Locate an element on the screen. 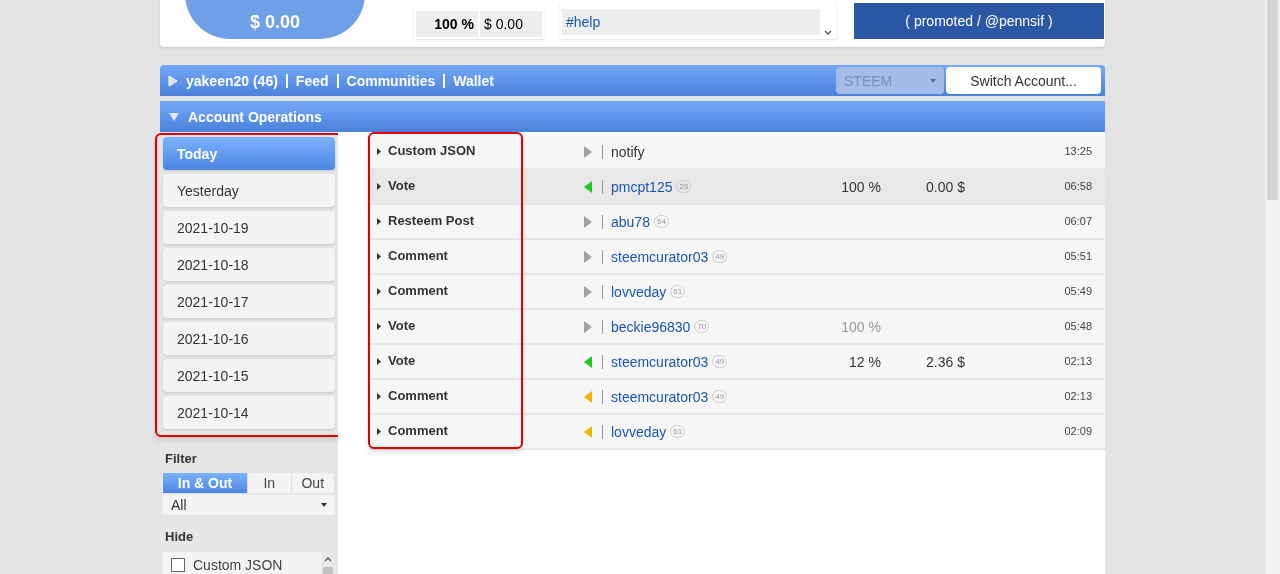 The width and height of the screenshot is (1280, 574). operation-time: 13:25 is located at coordinates (1078, 151).